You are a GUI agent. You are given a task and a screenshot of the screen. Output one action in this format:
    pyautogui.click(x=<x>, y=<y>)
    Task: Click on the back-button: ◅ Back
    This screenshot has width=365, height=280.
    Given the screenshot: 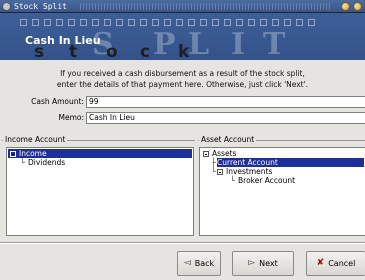 What is the action you would take?
    pyautogui.click(x=199, y=263)
    